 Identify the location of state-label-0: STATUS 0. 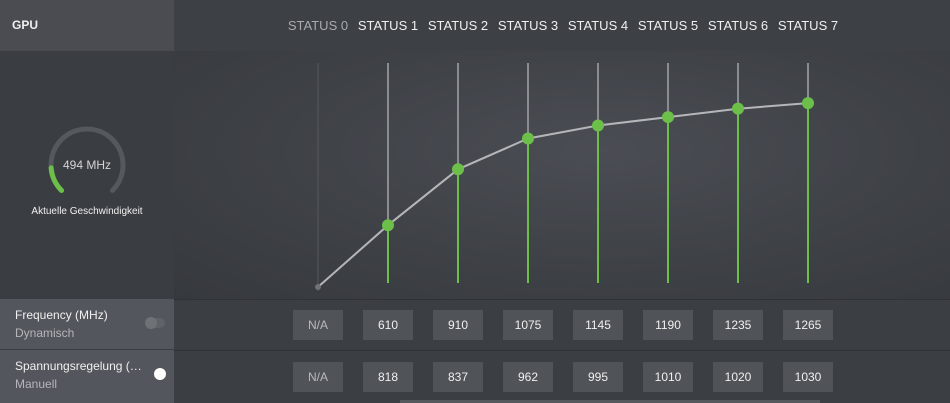
(318, 25).